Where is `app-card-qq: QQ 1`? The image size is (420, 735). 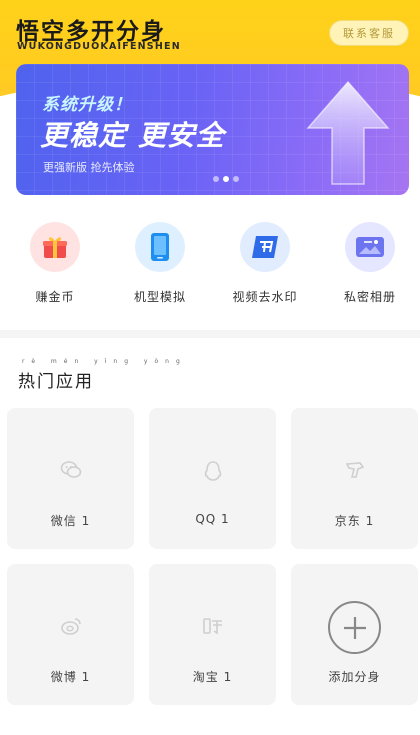
app-card-qq: QQ 1 is located at coordinates (212, 478).